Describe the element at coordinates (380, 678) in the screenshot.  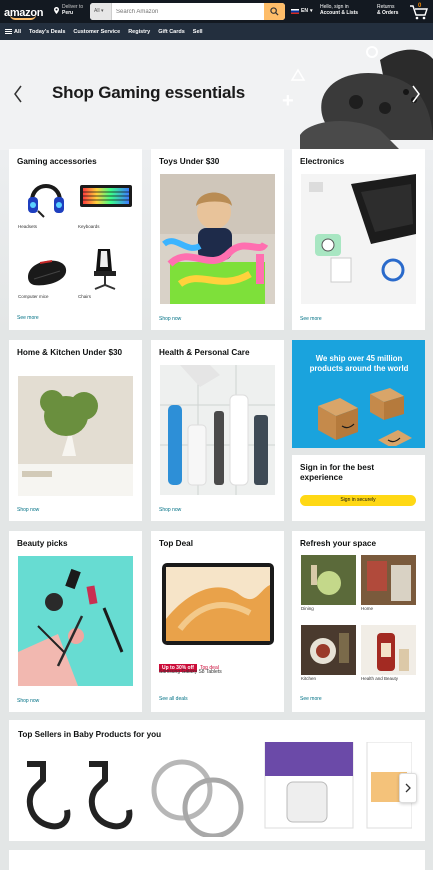
I see `quad-caption: Health and Beauty` at that location.